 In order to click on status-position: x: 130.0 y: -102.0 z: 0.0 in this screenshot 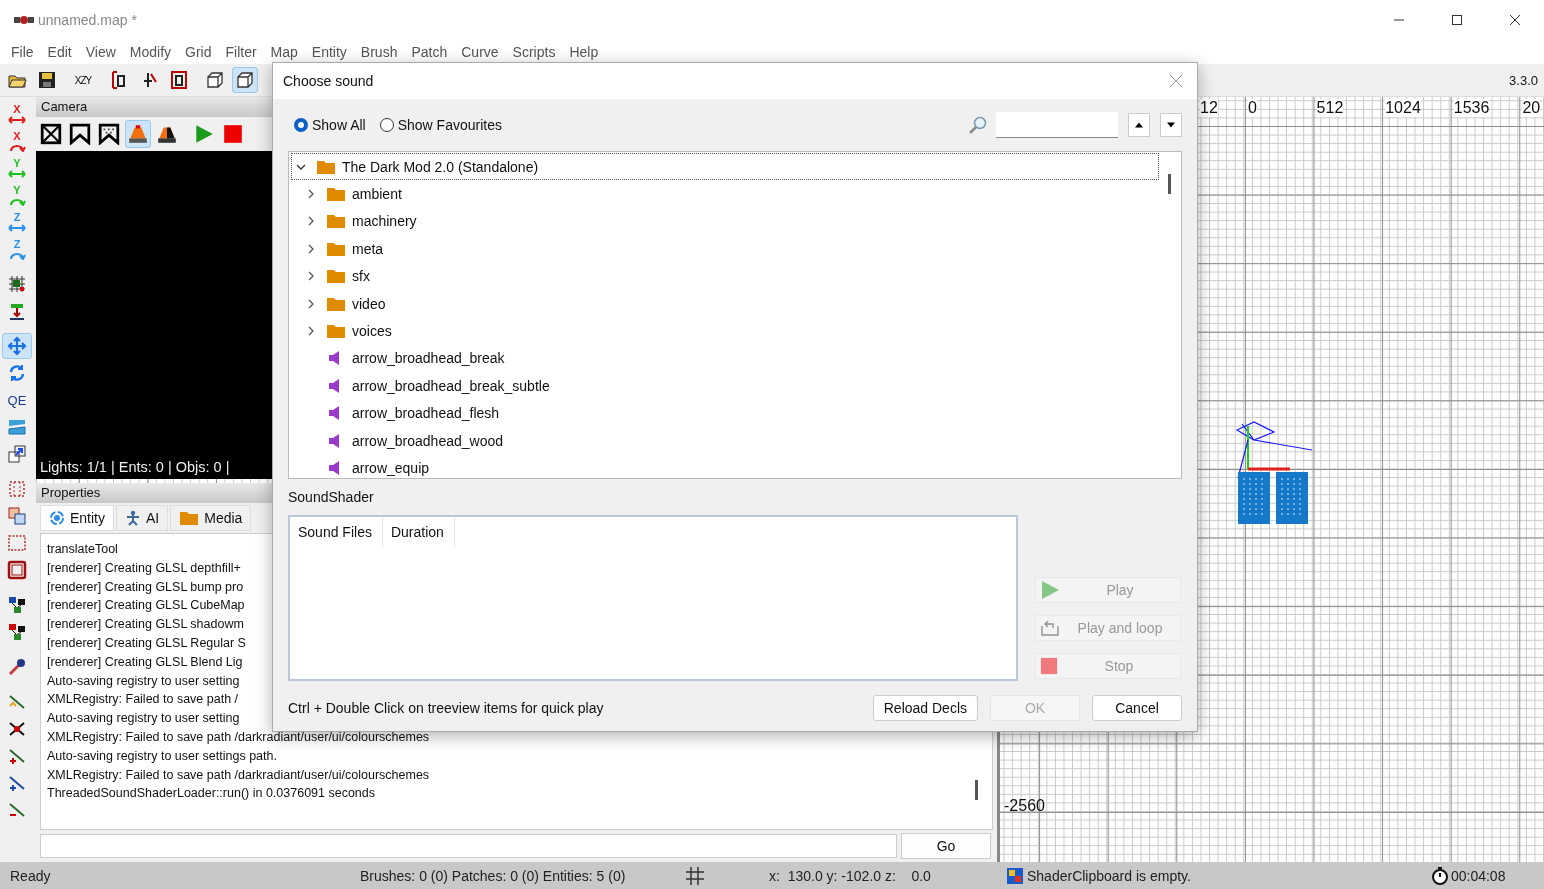, I will do `click(850, 875)`.